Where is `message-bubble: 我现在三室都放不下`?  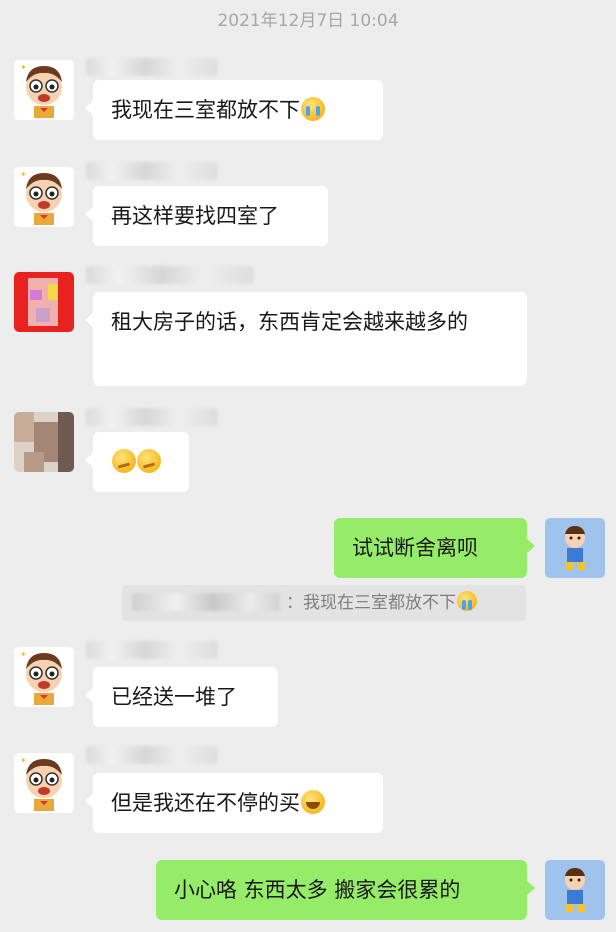
message-bubble: 我现在三室都放不下 is located at coordinates (234, 110).